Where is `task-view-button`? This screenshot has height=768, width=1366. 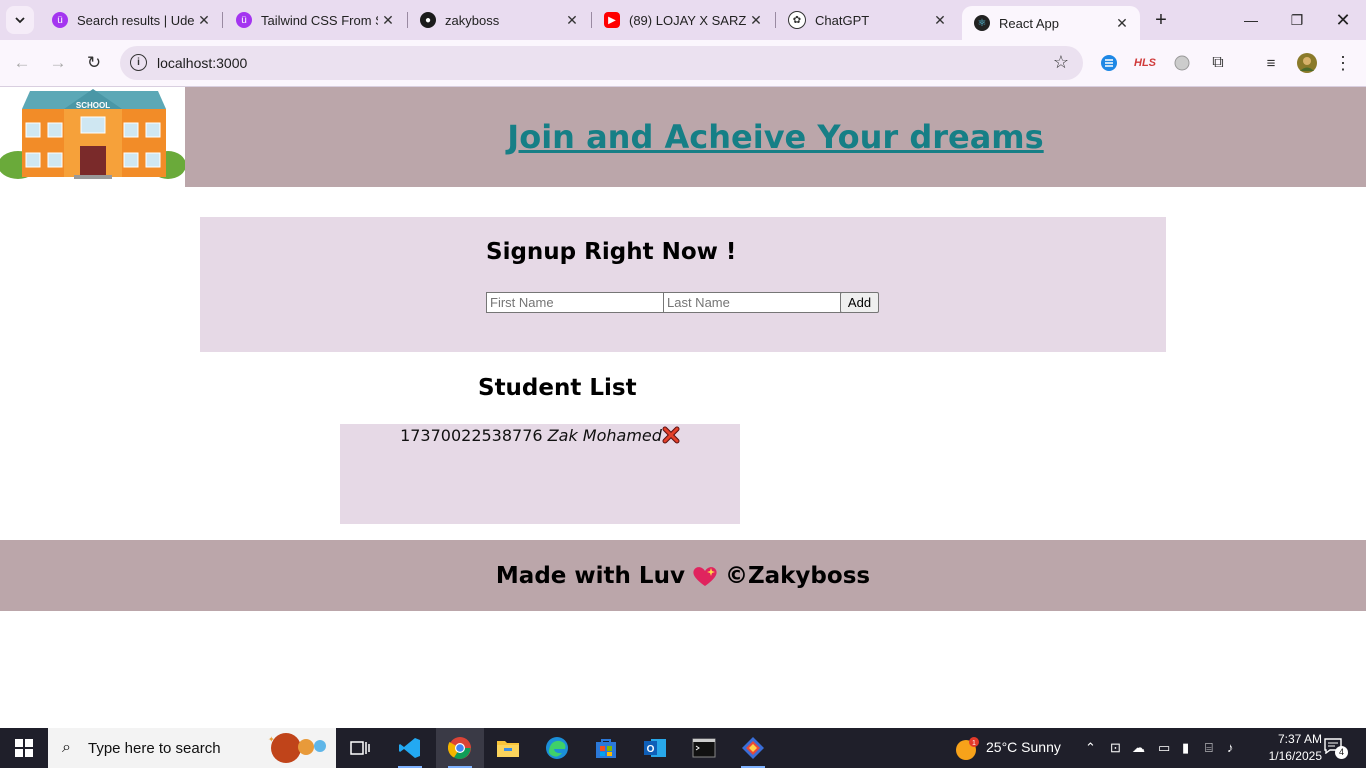 task-view-button is located at coordinates (360, 748).